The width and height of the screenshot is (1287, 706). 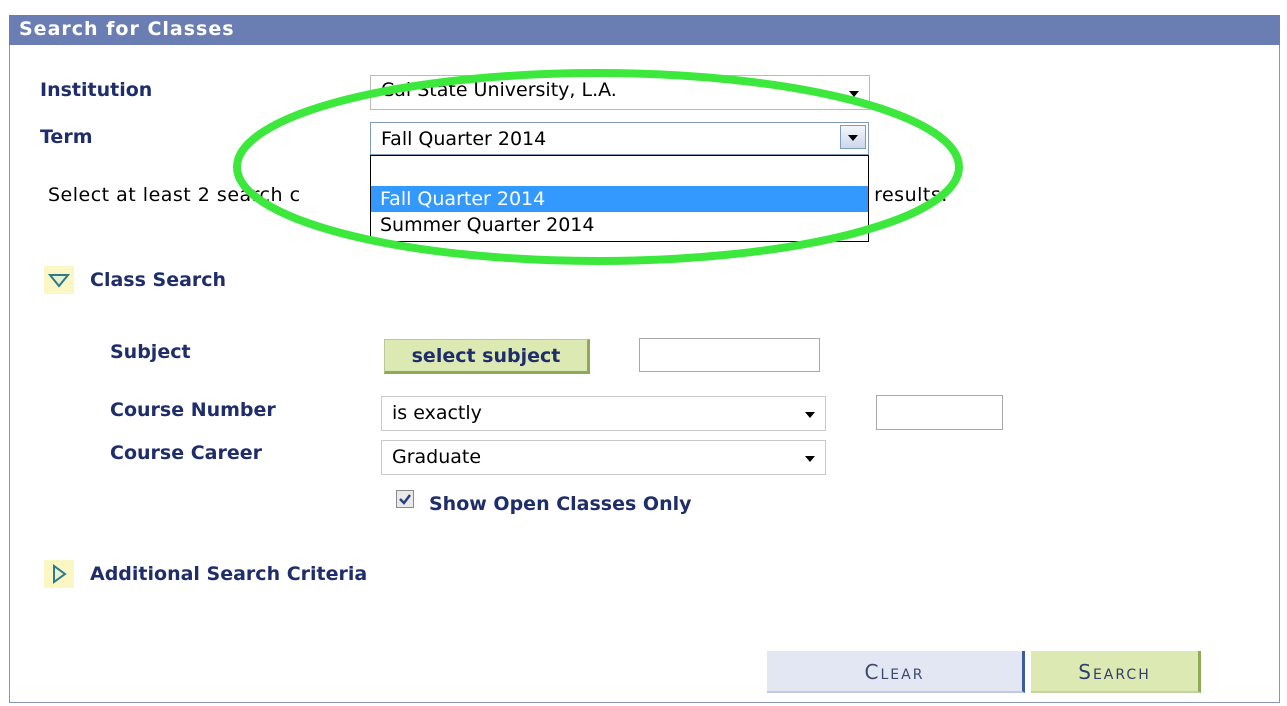 What do you see at coordinates (186, 453) in the screenshot?
I see `course-career-label: Course Career` at bounding box center [186, 453].